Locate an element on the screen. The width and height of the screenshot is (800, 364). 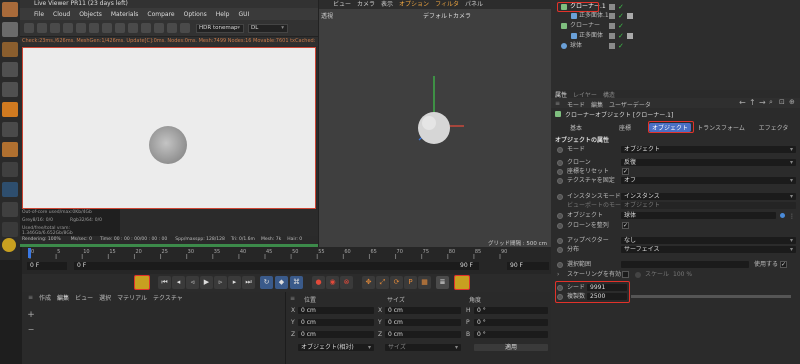
apply-button: 適用 is located at coordinates (511, 347).